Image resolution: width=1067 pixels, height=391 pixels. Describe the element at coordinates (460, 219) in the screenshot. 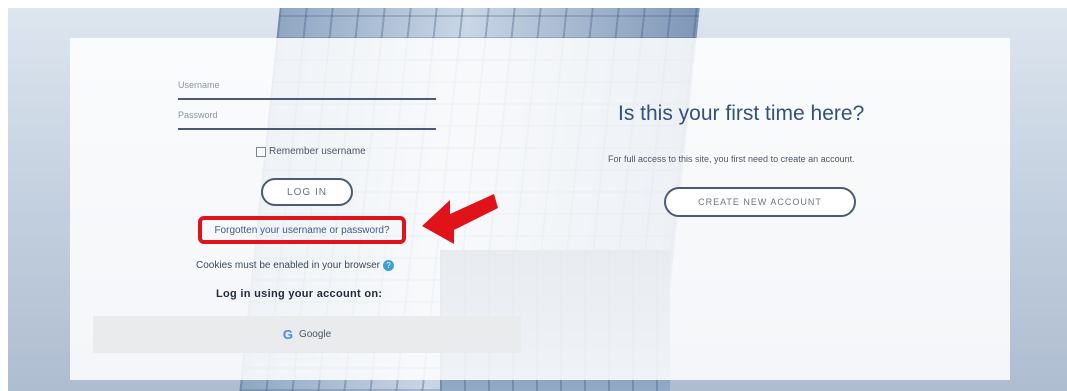

I see `arrow-icon` at that location.